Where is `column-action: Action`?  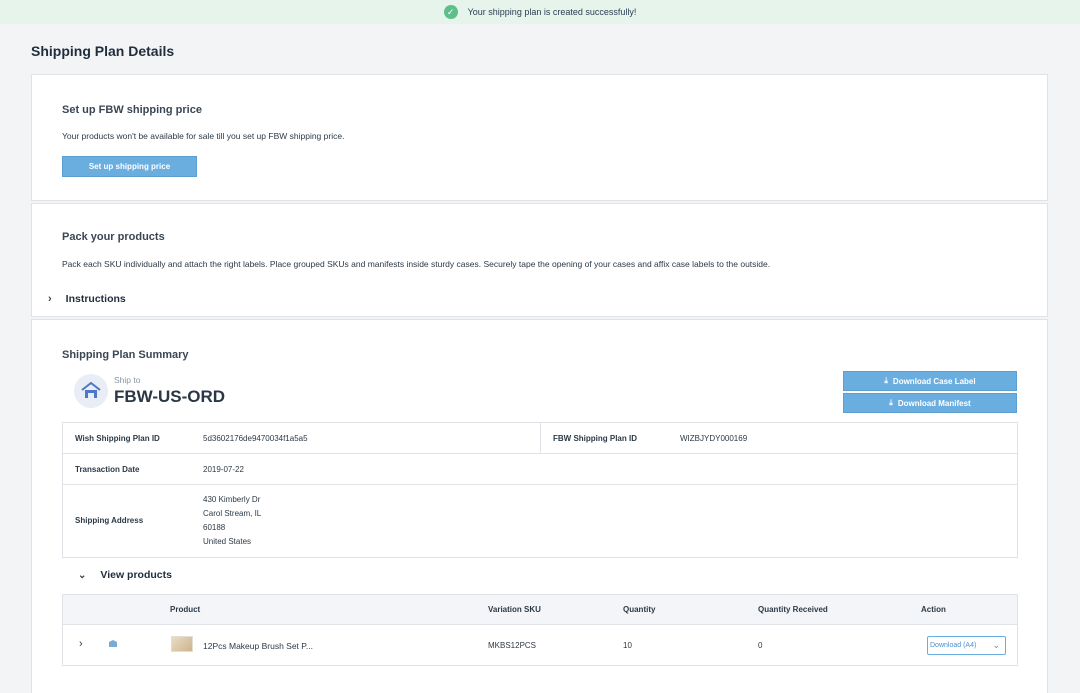 column-action: Action is located at coordinates (933, 609).